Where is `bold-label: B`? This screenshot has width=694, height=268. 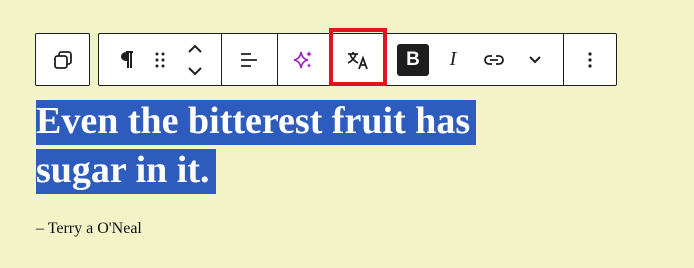 bold-label: B is located at coordinates (413, 59).